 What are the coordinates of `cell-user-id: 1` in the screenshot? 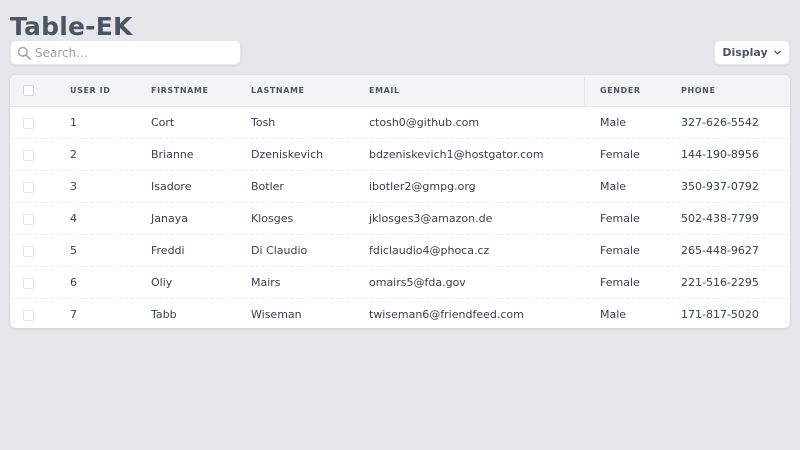 It's located at (73, 122).